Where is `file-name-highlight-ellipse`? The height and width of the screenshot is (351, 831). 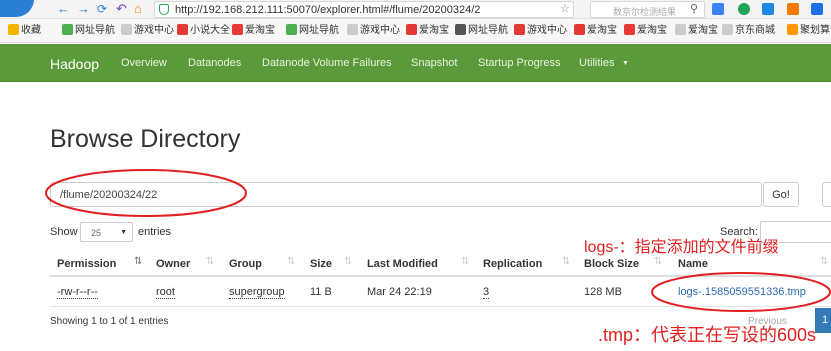 file-name-highlight-ellipse is located at coordinates (741, 292).